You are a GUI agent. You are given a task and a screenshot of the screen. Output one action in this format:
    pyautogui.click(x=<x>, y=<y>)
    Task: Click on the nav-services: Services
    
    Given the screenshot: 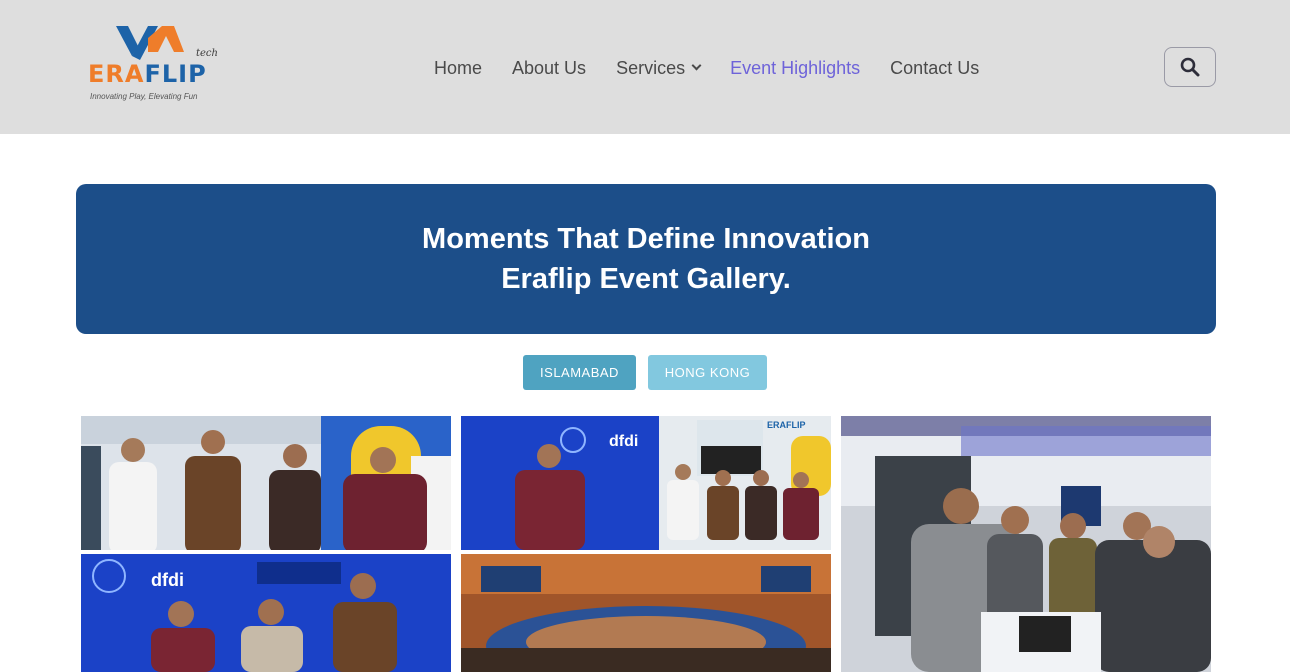 What is the action you would take?
    pyautogui.click(x=659, y=68)
    